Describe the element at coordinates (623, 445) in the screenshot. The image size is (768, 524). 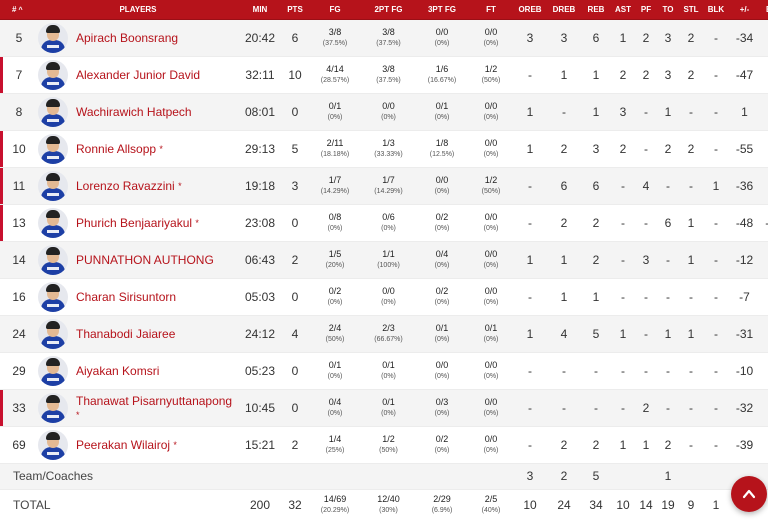
I see `assists: 1` at that location.